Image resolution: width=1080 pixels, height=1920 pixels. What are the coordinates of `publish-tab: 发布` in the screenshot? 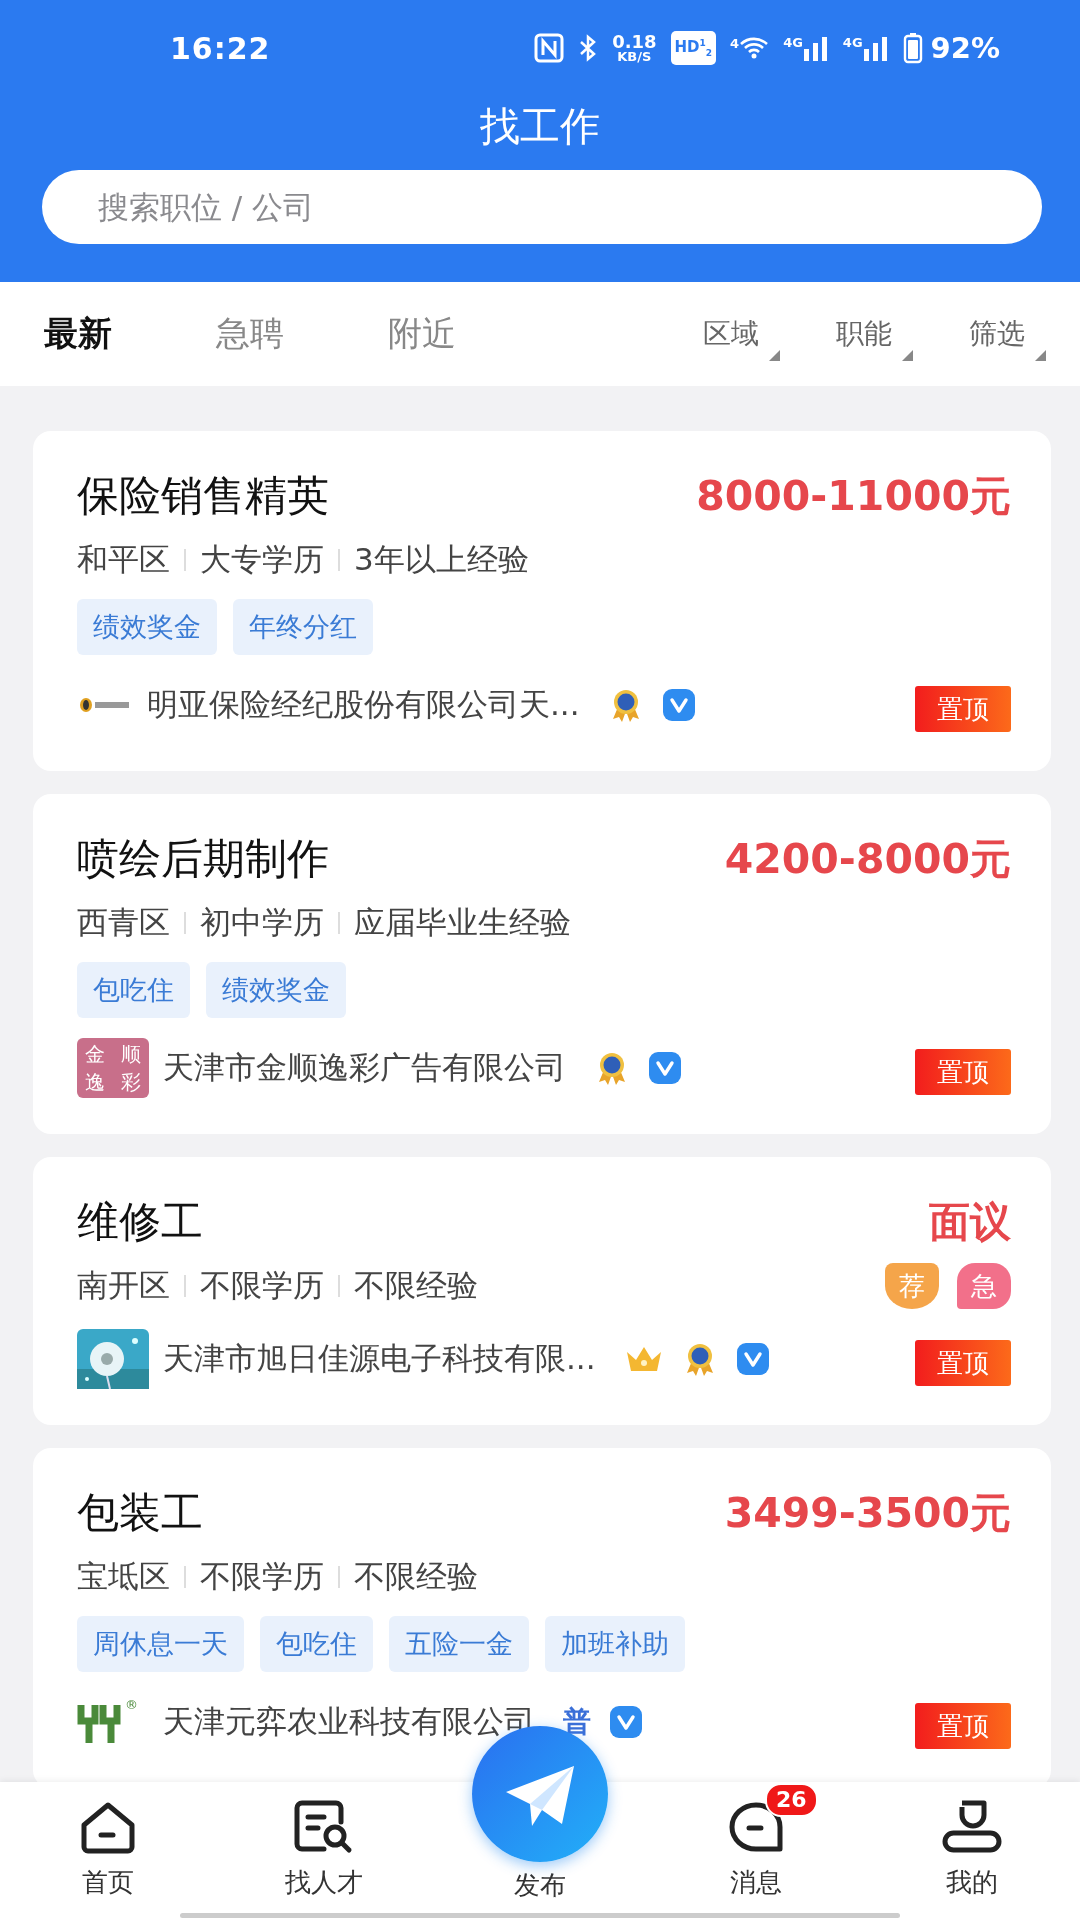 It's located at (540, 1885).